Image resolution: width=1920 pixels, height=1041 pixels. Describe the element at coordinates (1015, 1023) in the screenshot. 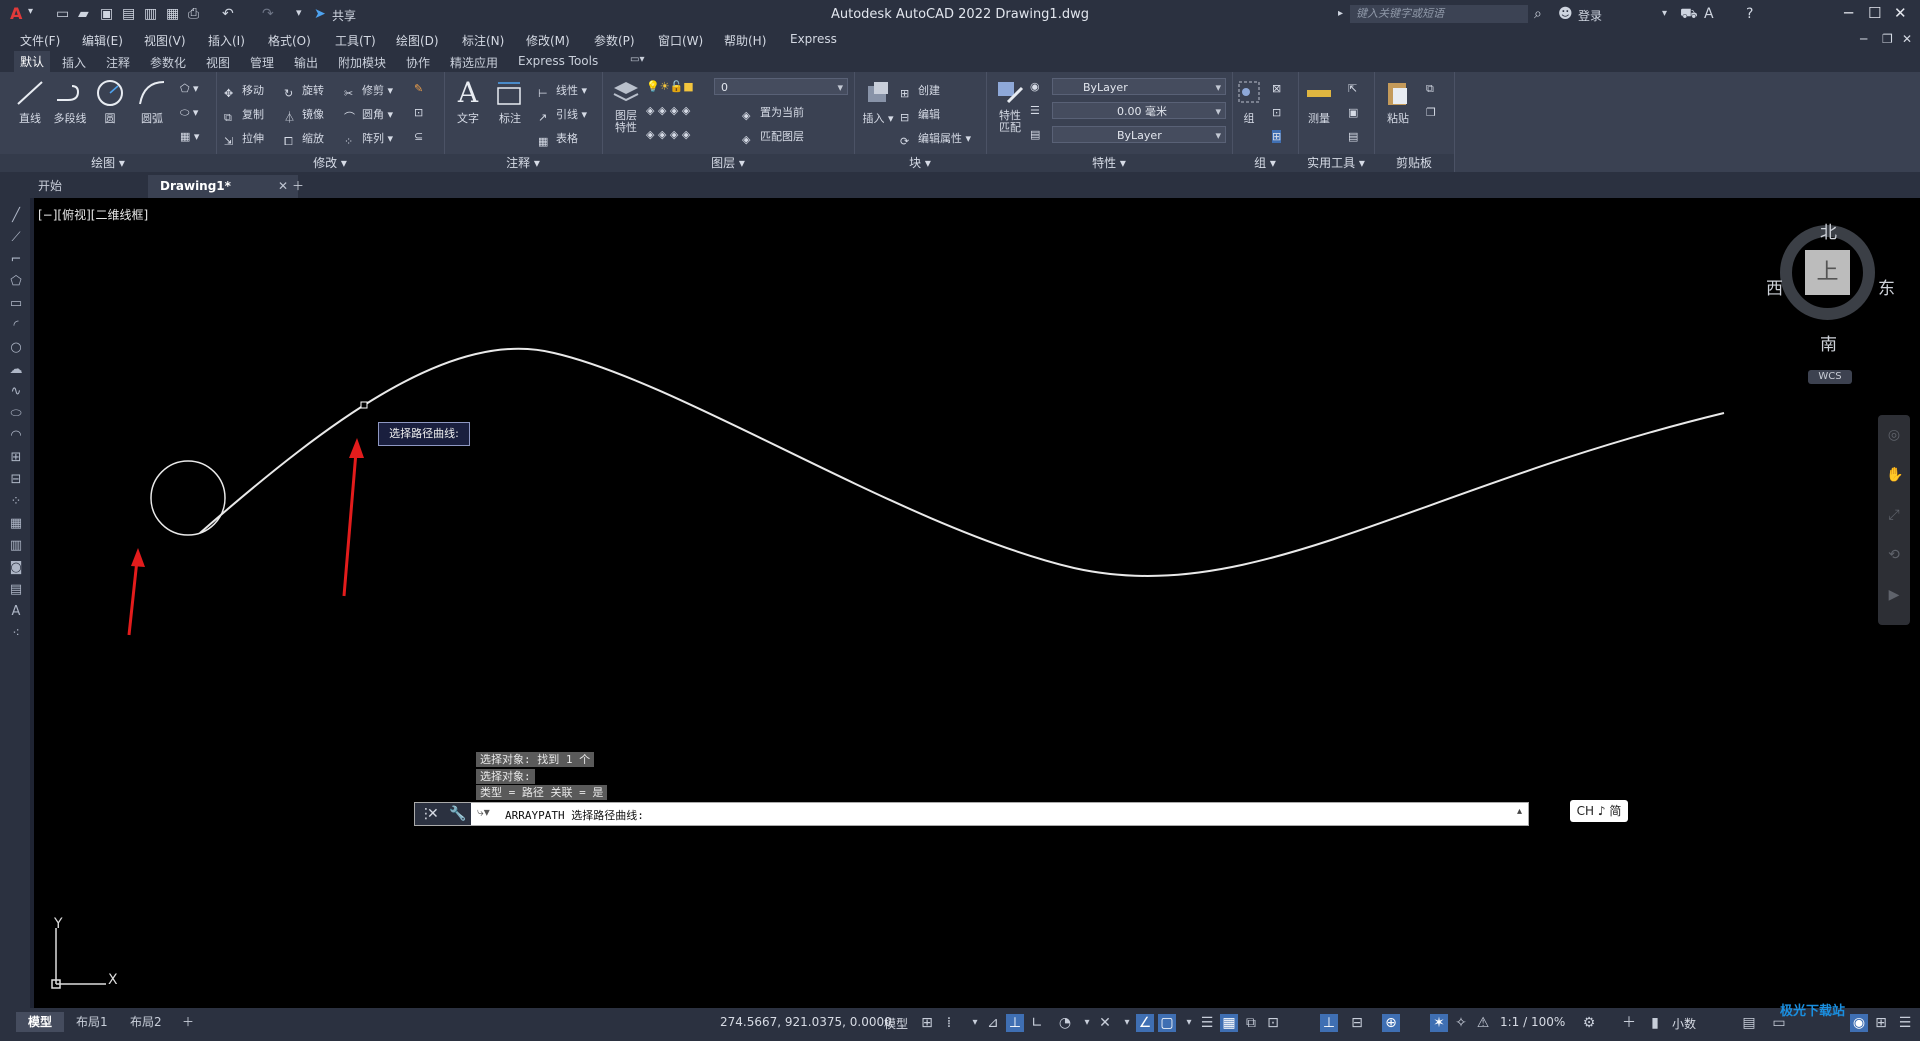

I see `dynamic-input-icon: ⊥` at that location.